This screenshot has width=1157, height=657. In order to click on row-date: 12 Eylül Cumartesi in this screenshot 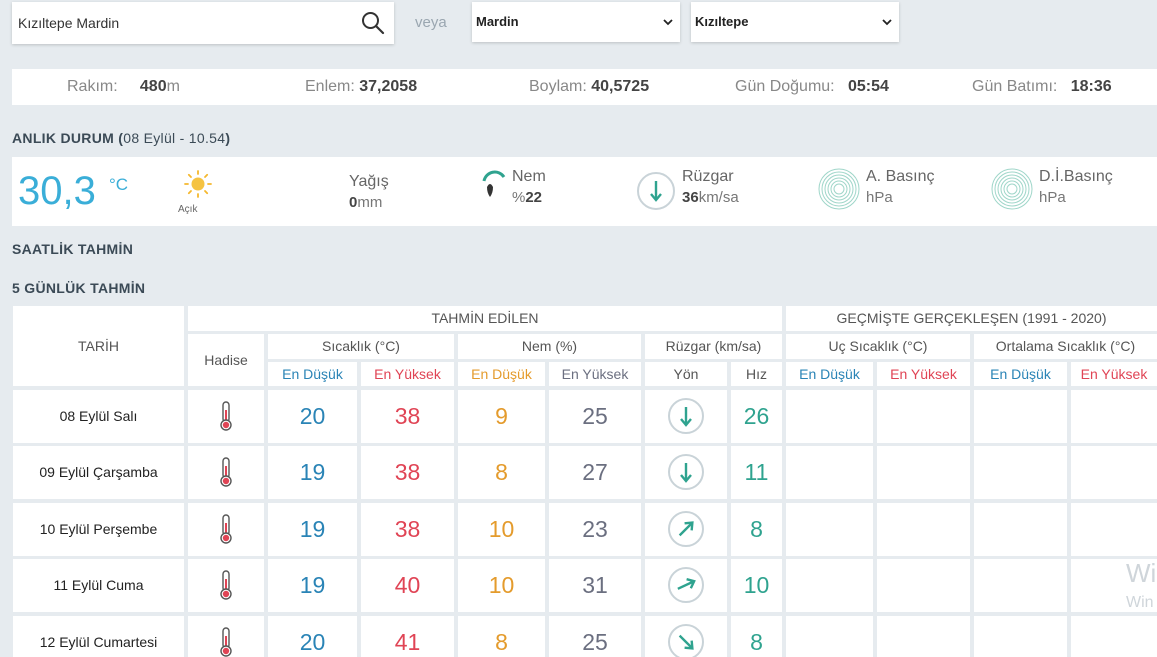, I will do `click(98, 636)`.